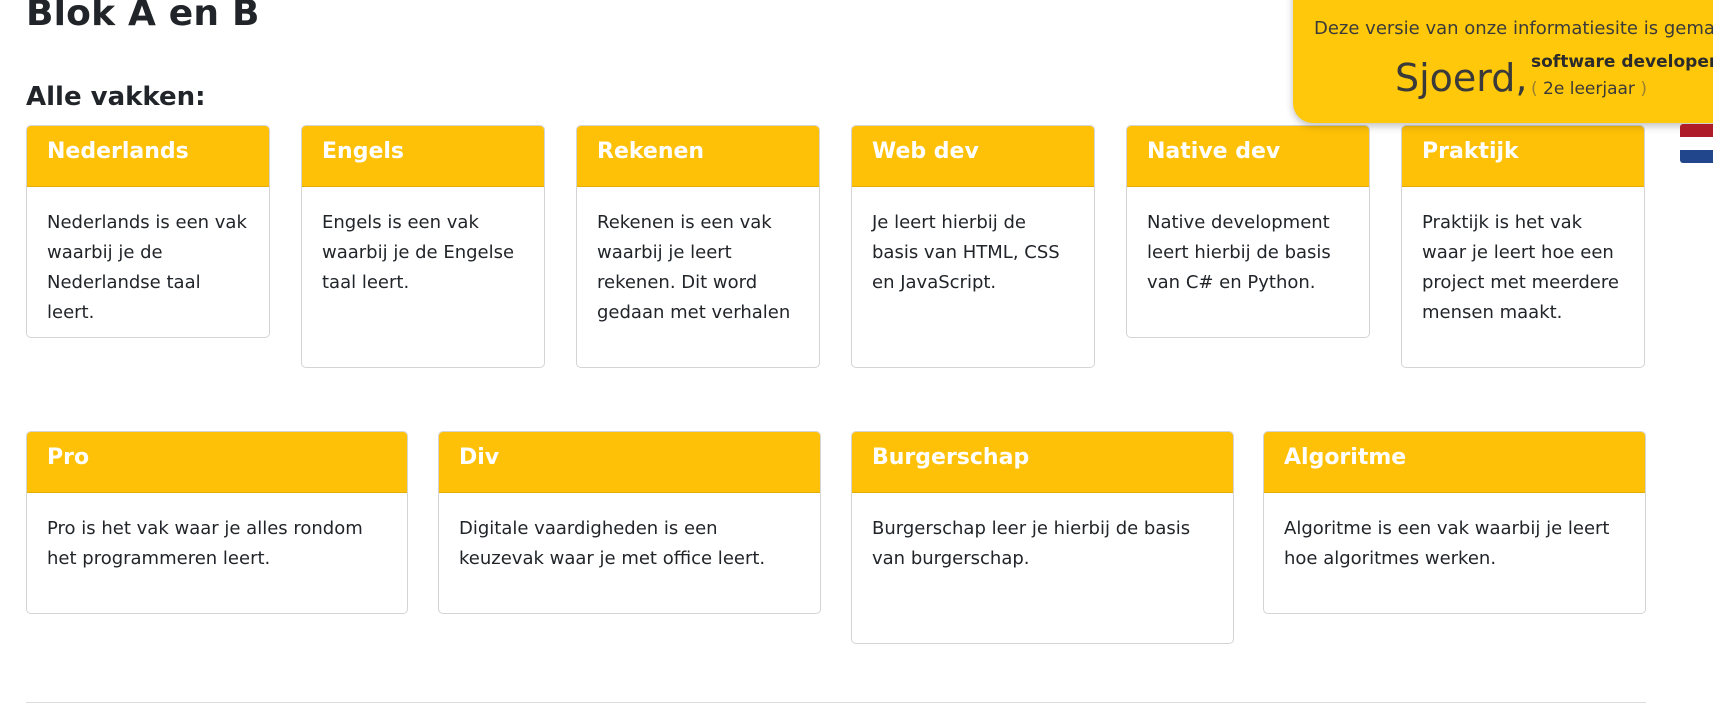 This screenshot has width=1713, height=708. I want to click on card-title: Algoritme, so click(1454, 462).